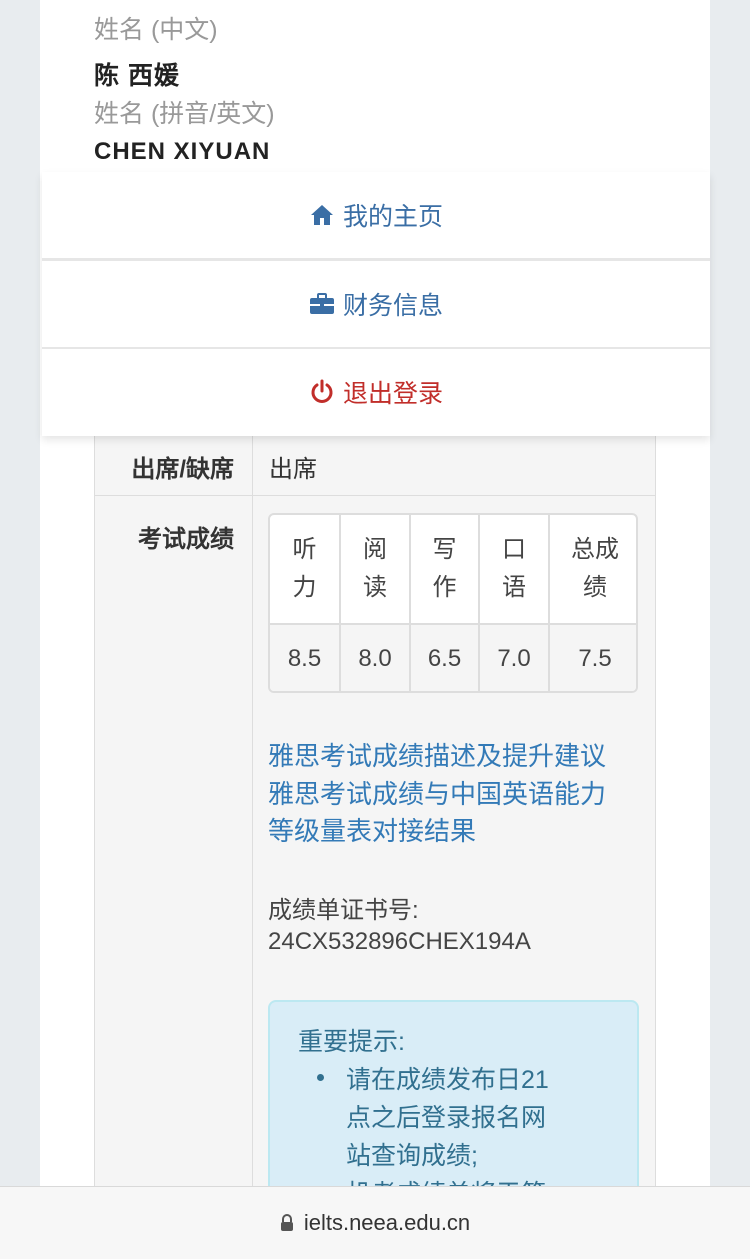 The height and width of the screenshot is (1259, 750). Describe the element at coordinates (437, 754) in the screenshot. I see `score-description-link: 雅思考试成绩描述及提升建议` at that location.